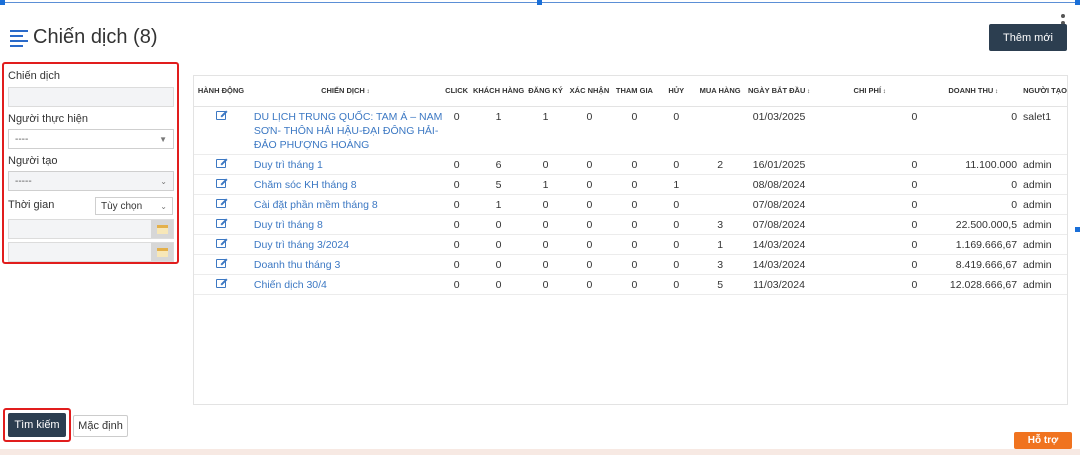 The height and width of the screenshot is (455, 1080). What do you see at coordinates (973, 284) in the screenshot?
I see `cell-revenue: 12.028.666,67` at bounding box center [973, 284].